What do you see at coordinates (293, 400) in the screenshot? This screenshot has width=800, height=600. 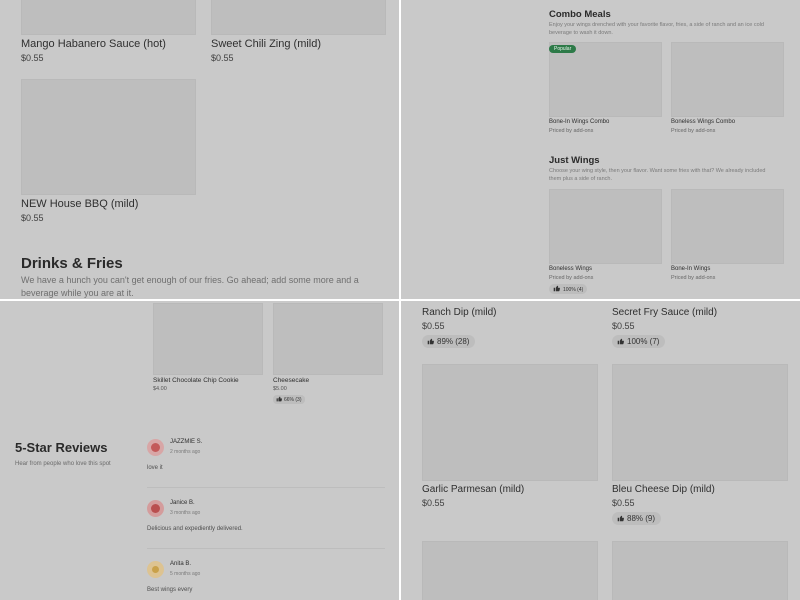 I see `rating-text: 66% (3)` at bounding box center [293, 400].